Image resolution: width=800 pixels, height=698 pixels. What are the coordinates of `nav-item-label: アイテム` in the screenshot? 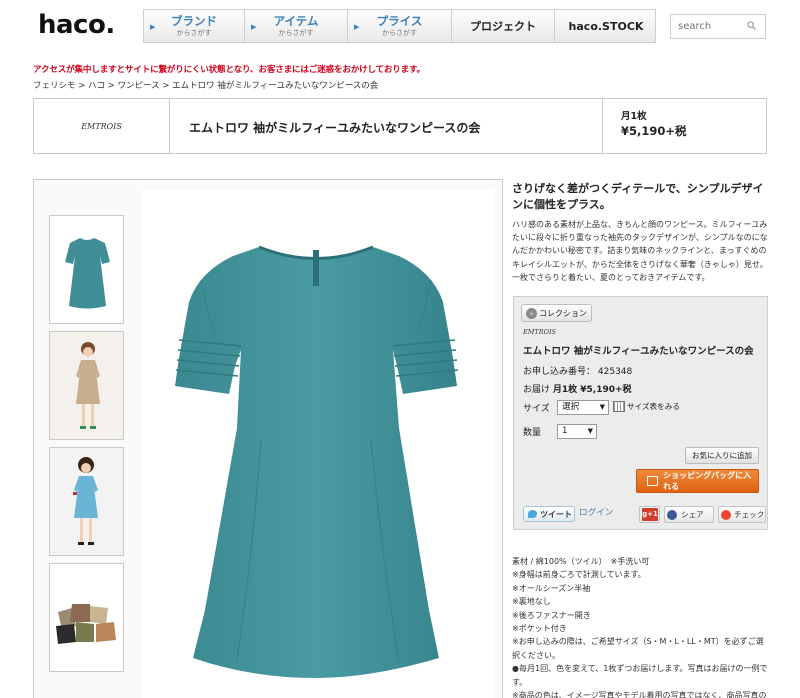 It's located at (296, 20).